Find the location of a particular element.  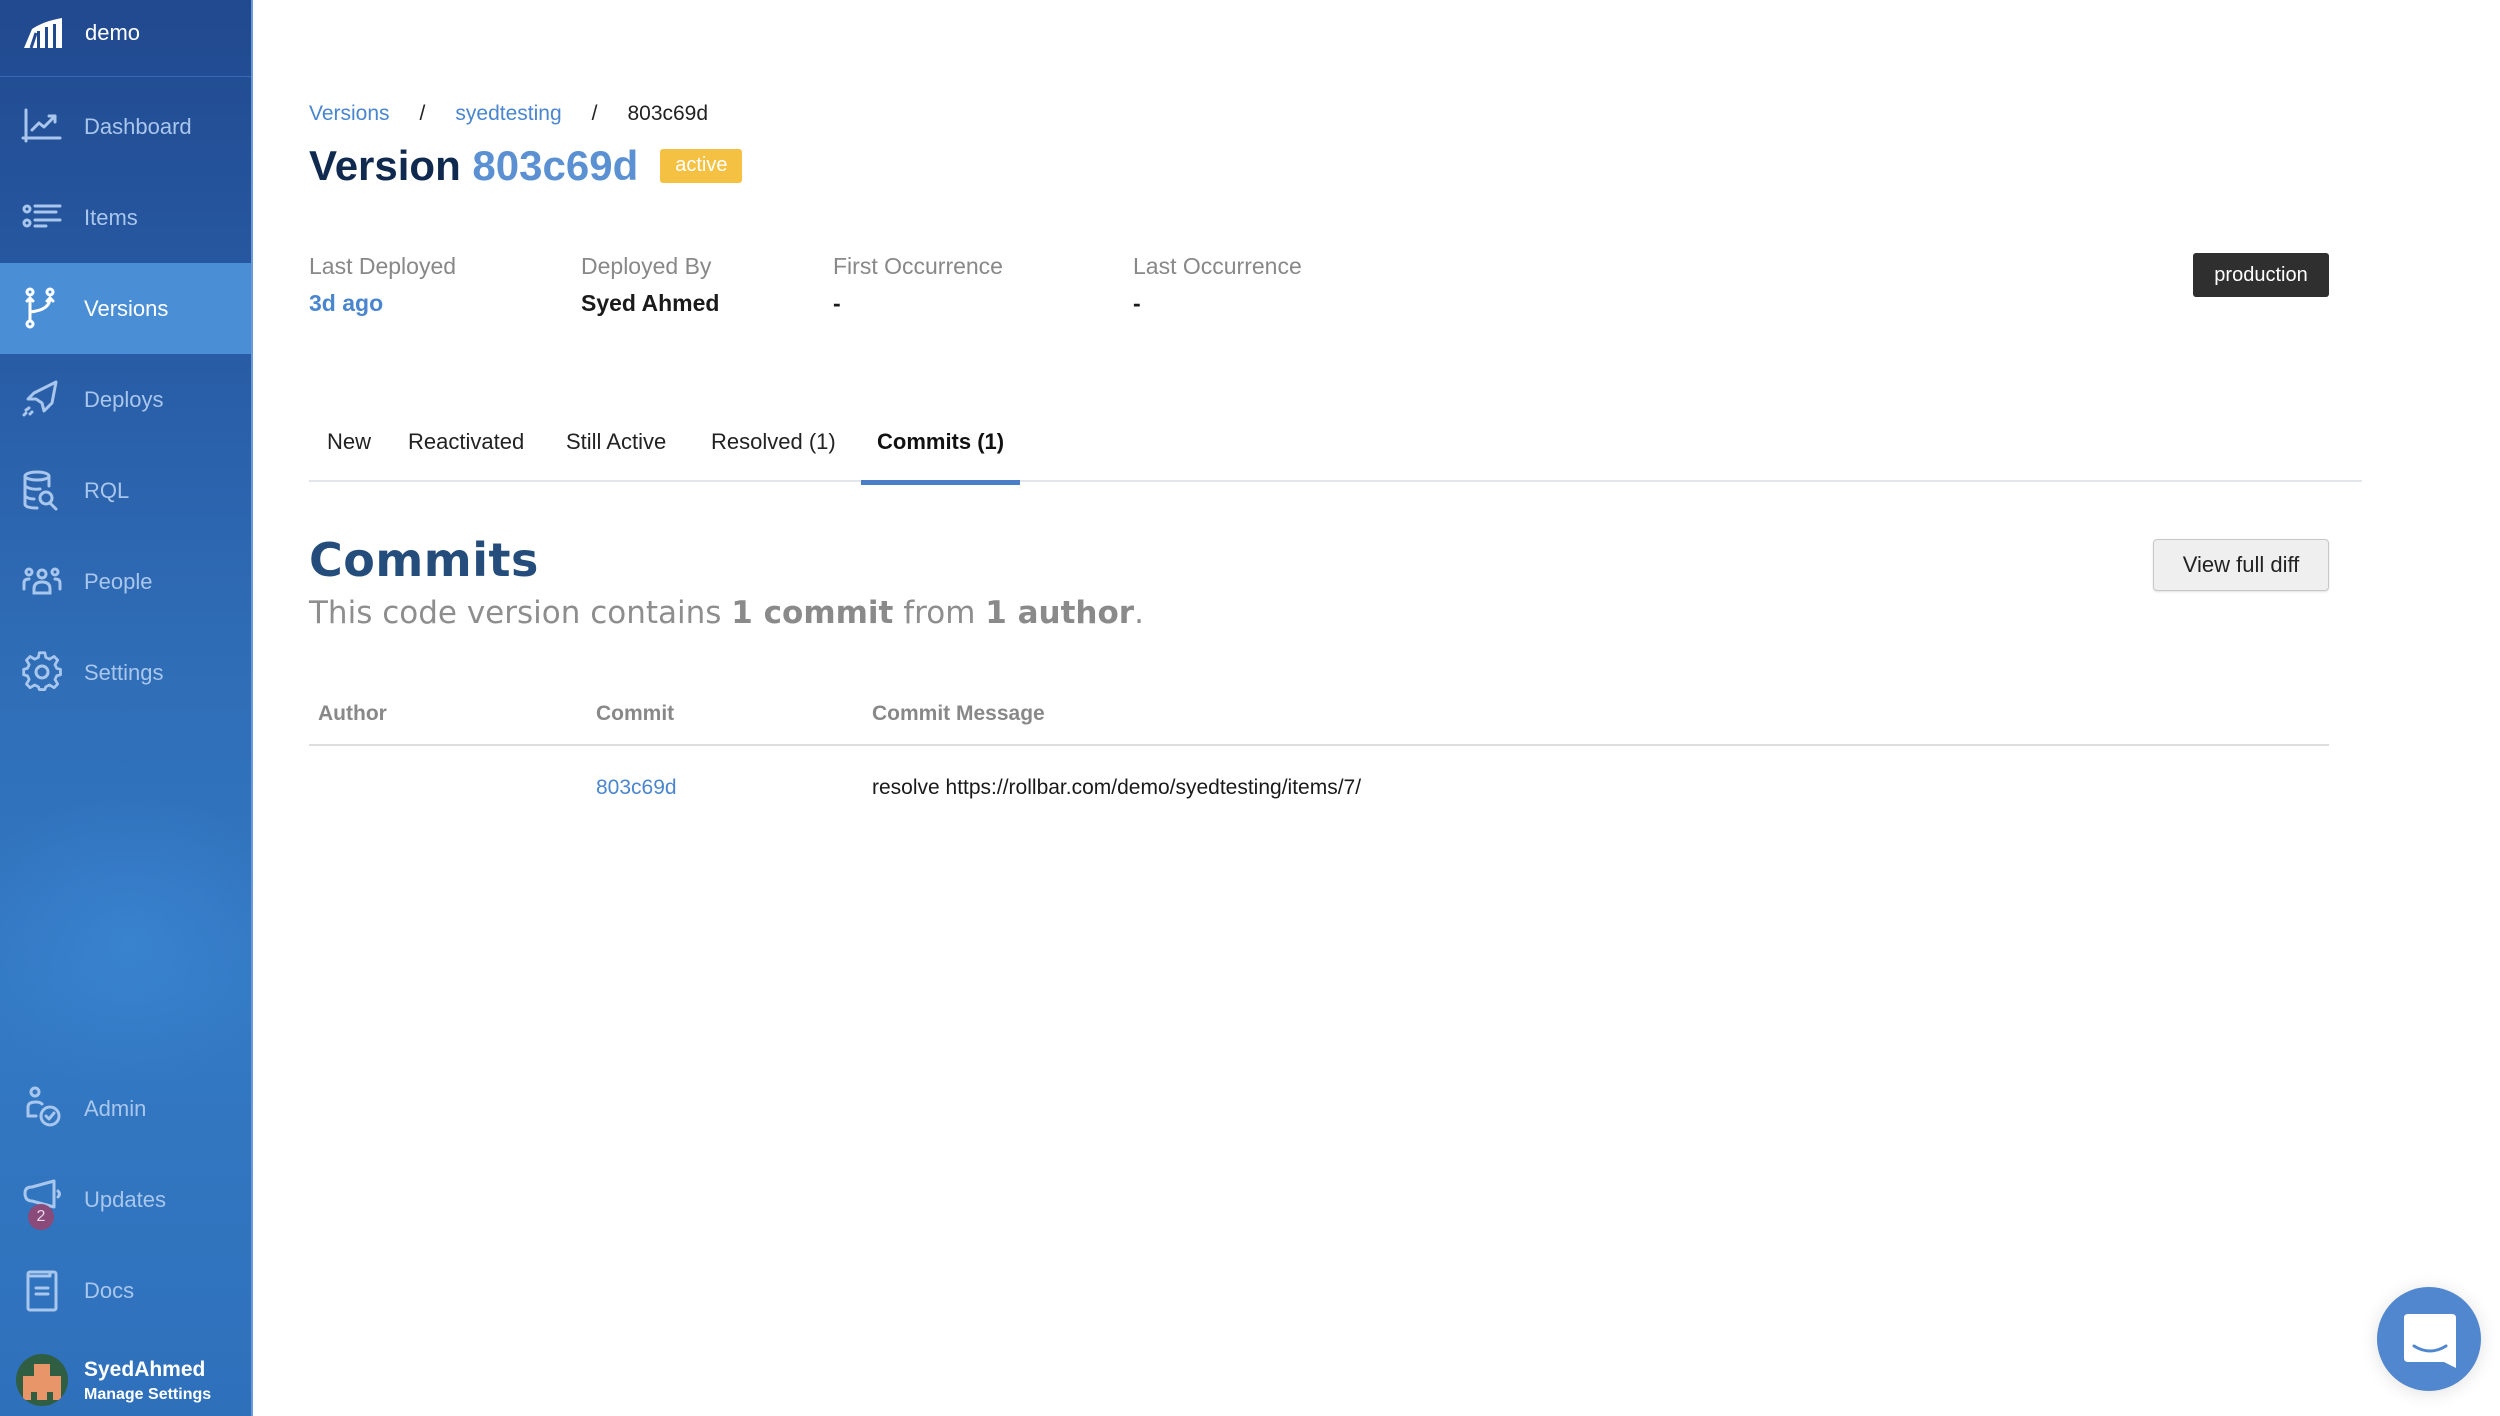

sidebar-item-docs: Docs is located at coordinates (125, 1290).